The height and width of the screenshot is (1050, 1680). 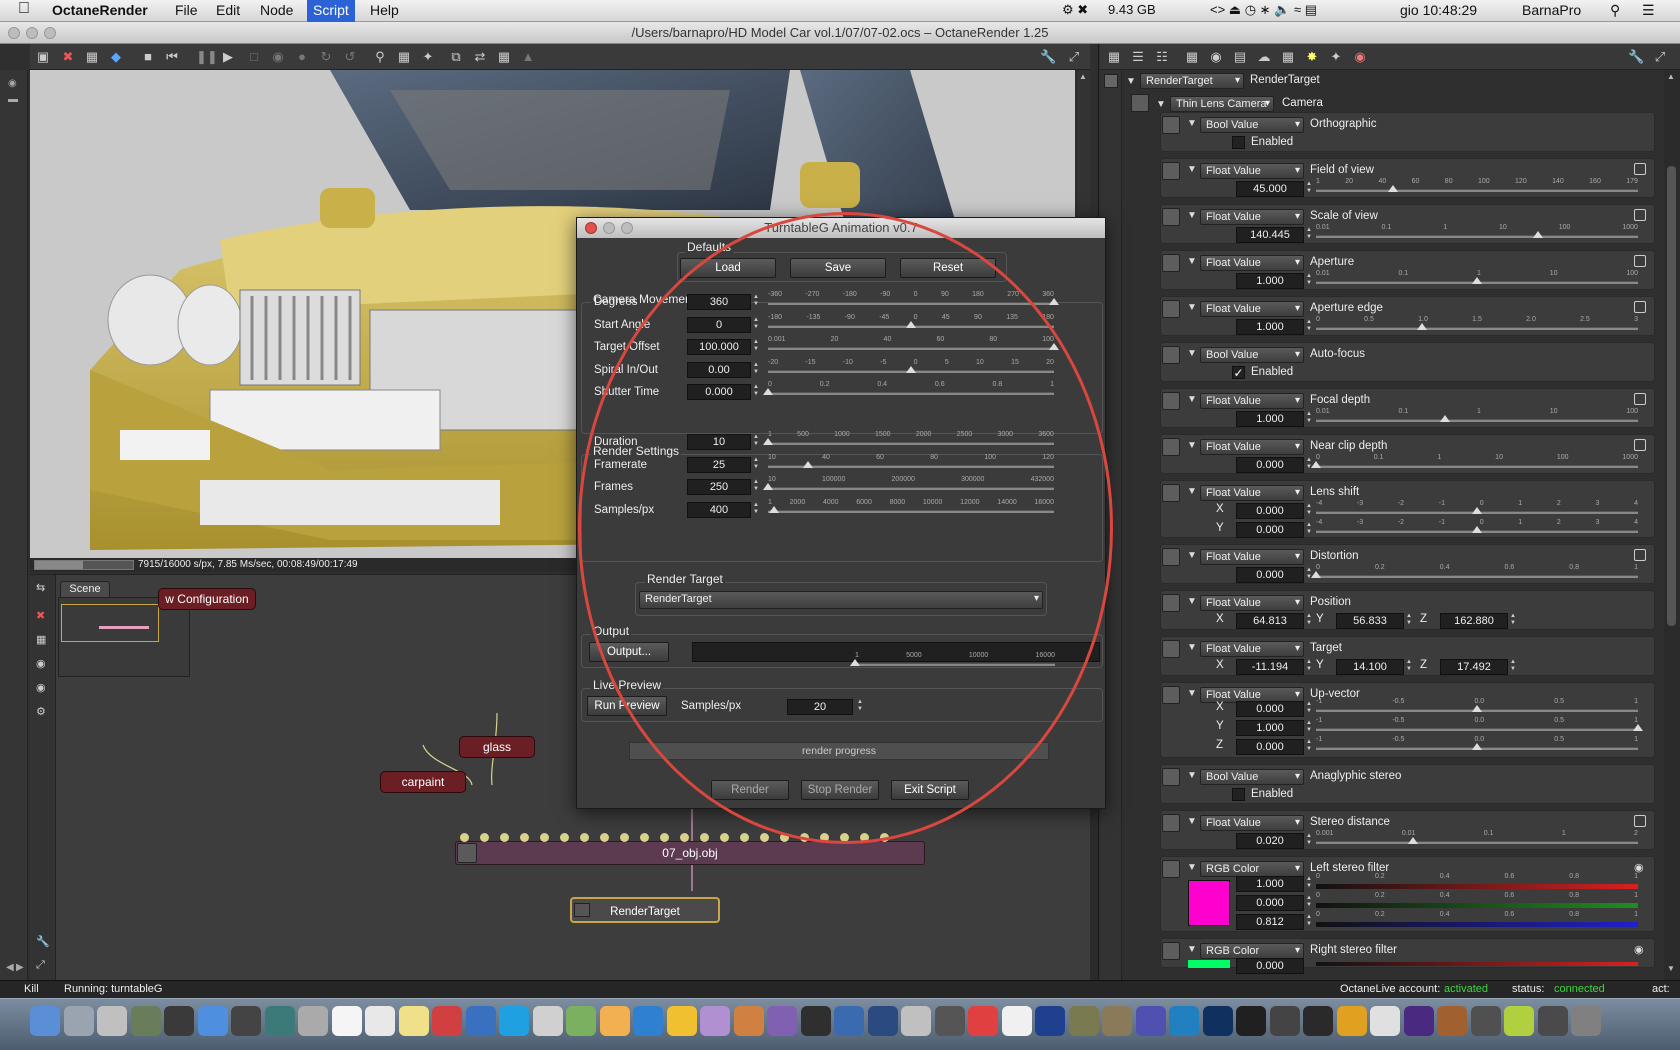 I want to click on zoom-icon: ⚲, so click(x=380, y=57).